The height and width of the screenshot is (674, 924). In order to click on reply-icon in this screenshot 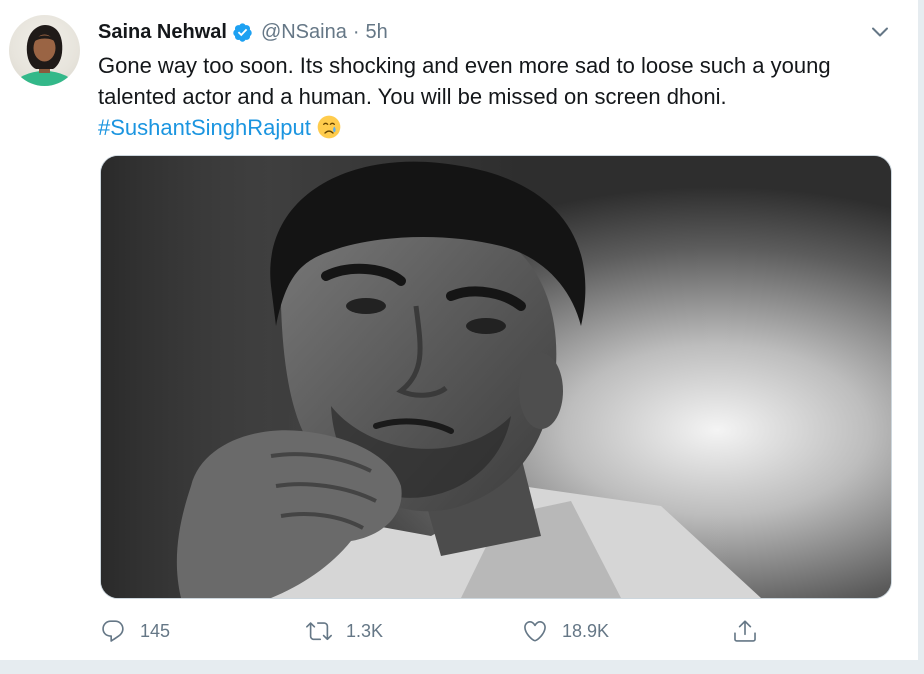, I will do `click(113, 631)`.